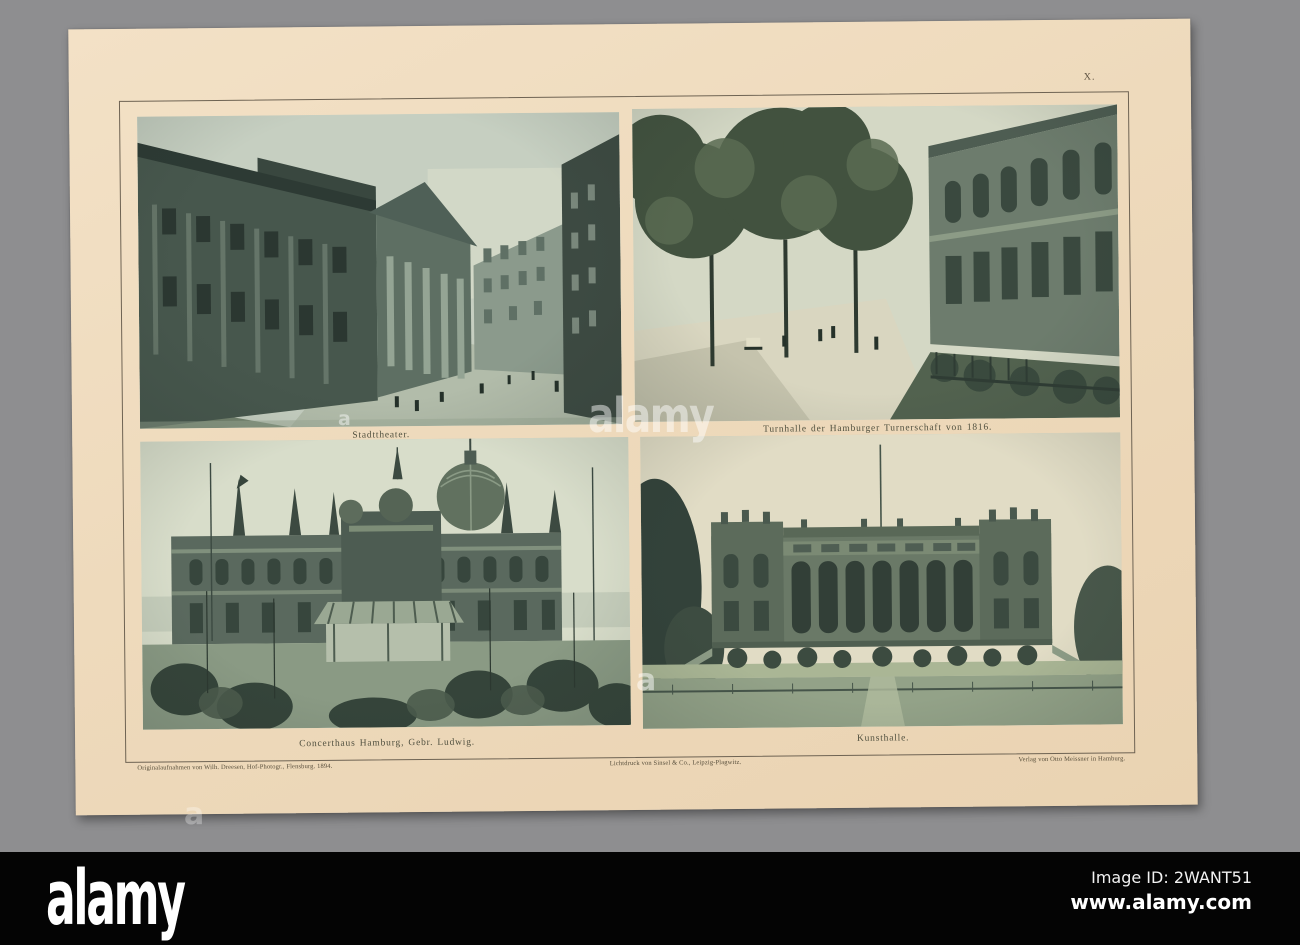  Describe the element at coordinates (1089, 77) in the screenshot. I see `plate-number: X.` at that location.